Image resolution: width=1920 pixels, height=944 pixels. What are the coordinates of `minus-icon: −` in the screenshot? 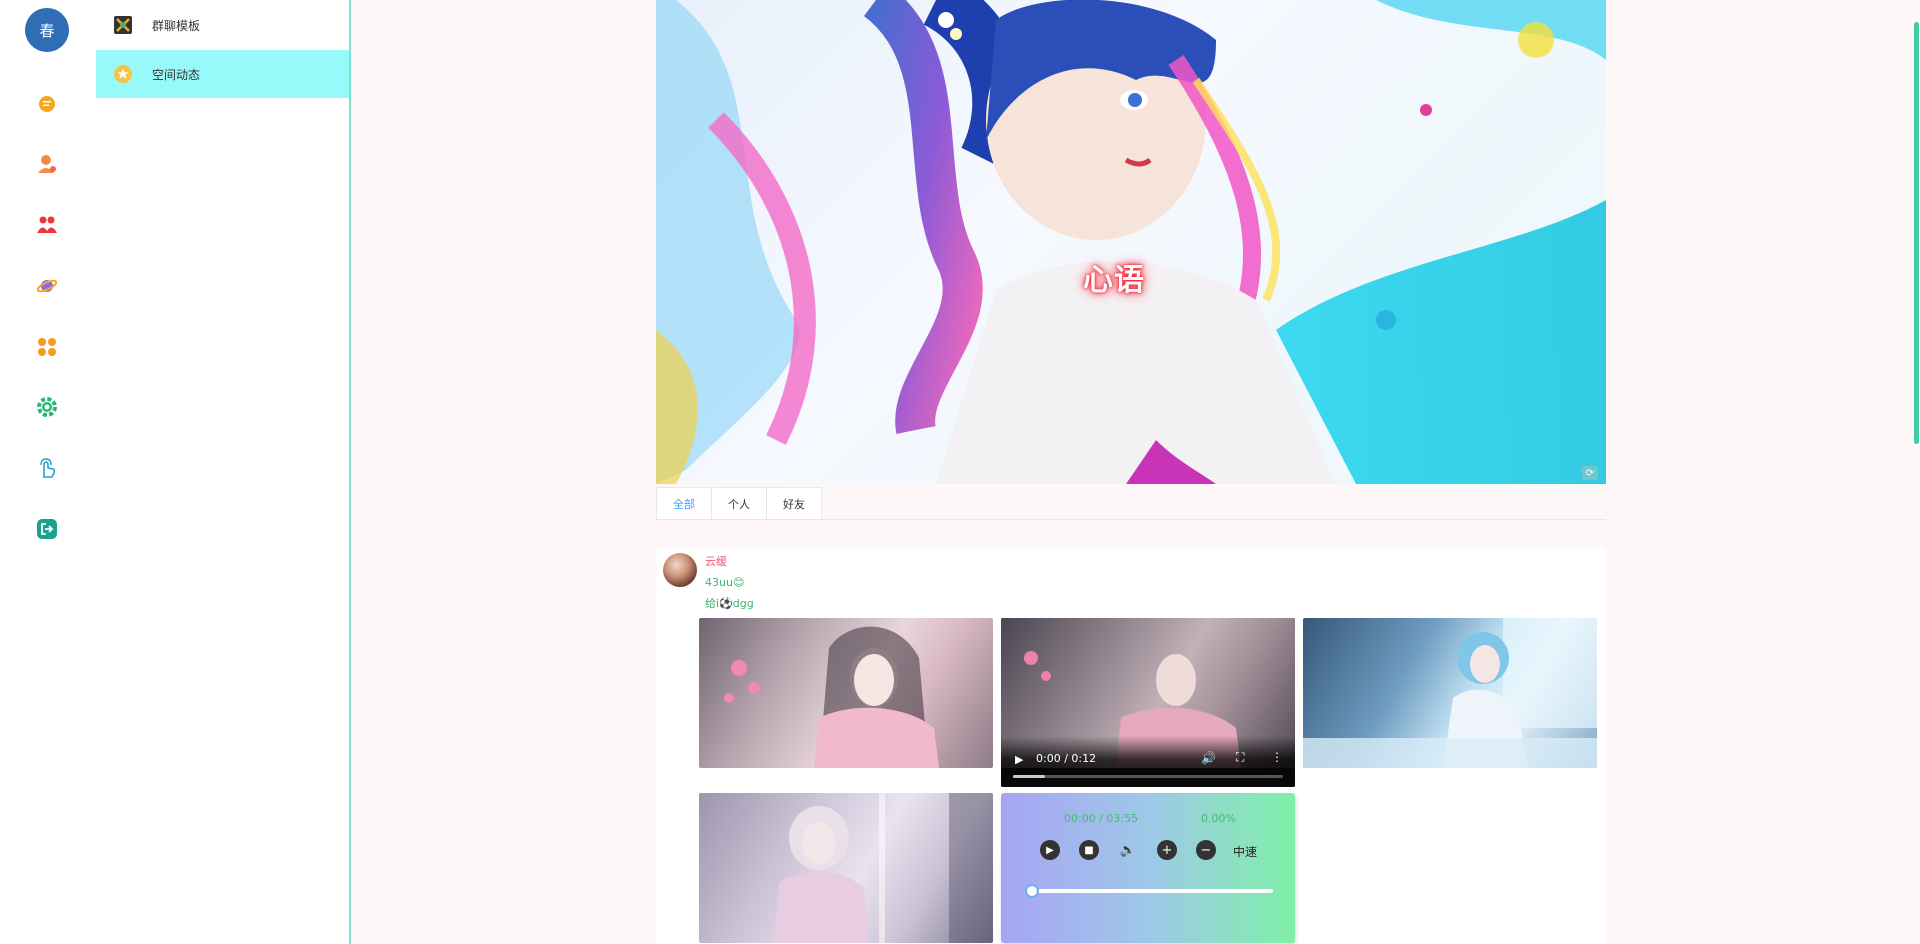 It's located at (1206, 850).